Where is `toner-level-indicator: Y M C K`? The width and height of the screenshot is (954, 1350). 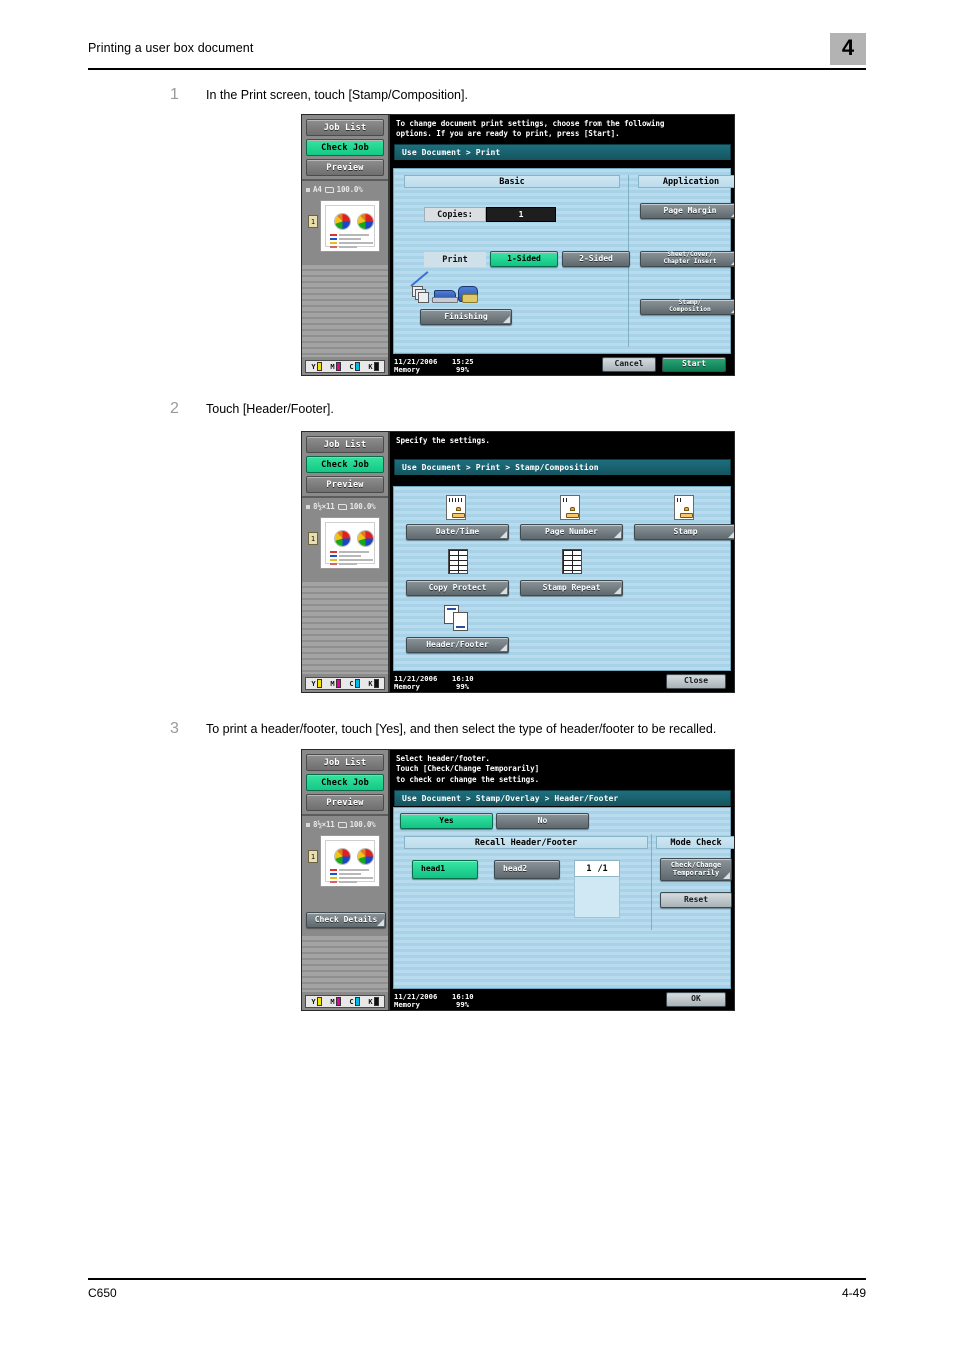
toner-level-indicator: Y M C K is located at coordinates (345, 366).